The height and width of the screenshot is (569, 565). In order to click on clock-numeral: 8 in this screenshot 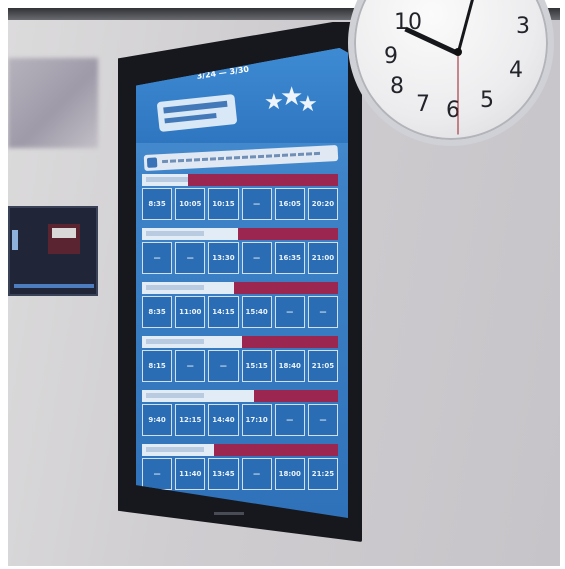, I will do `click(397, 86)`.